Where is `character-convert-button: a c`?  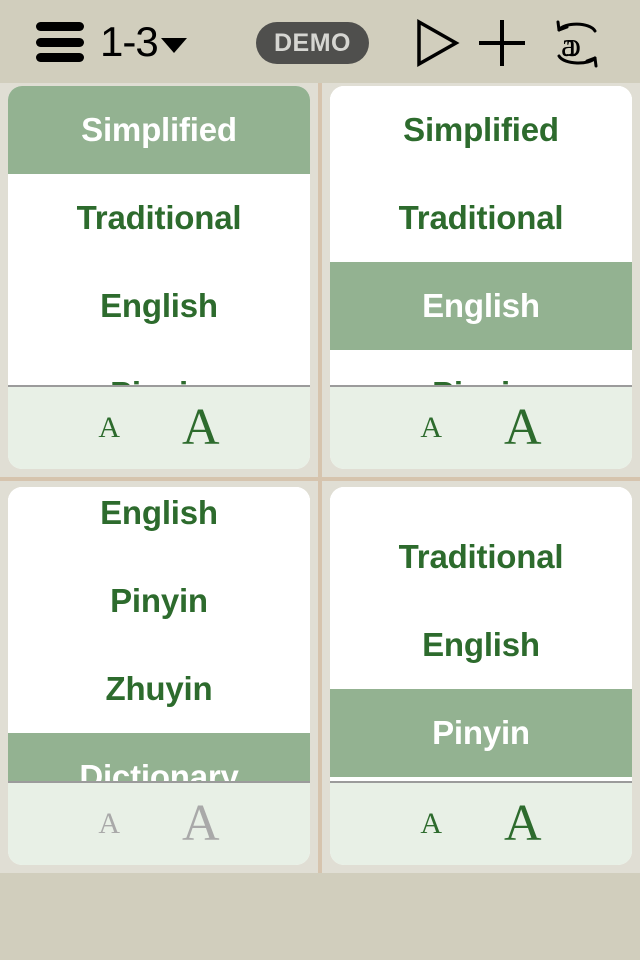 character-convert-button: a c is located at coordinates (577, 43).